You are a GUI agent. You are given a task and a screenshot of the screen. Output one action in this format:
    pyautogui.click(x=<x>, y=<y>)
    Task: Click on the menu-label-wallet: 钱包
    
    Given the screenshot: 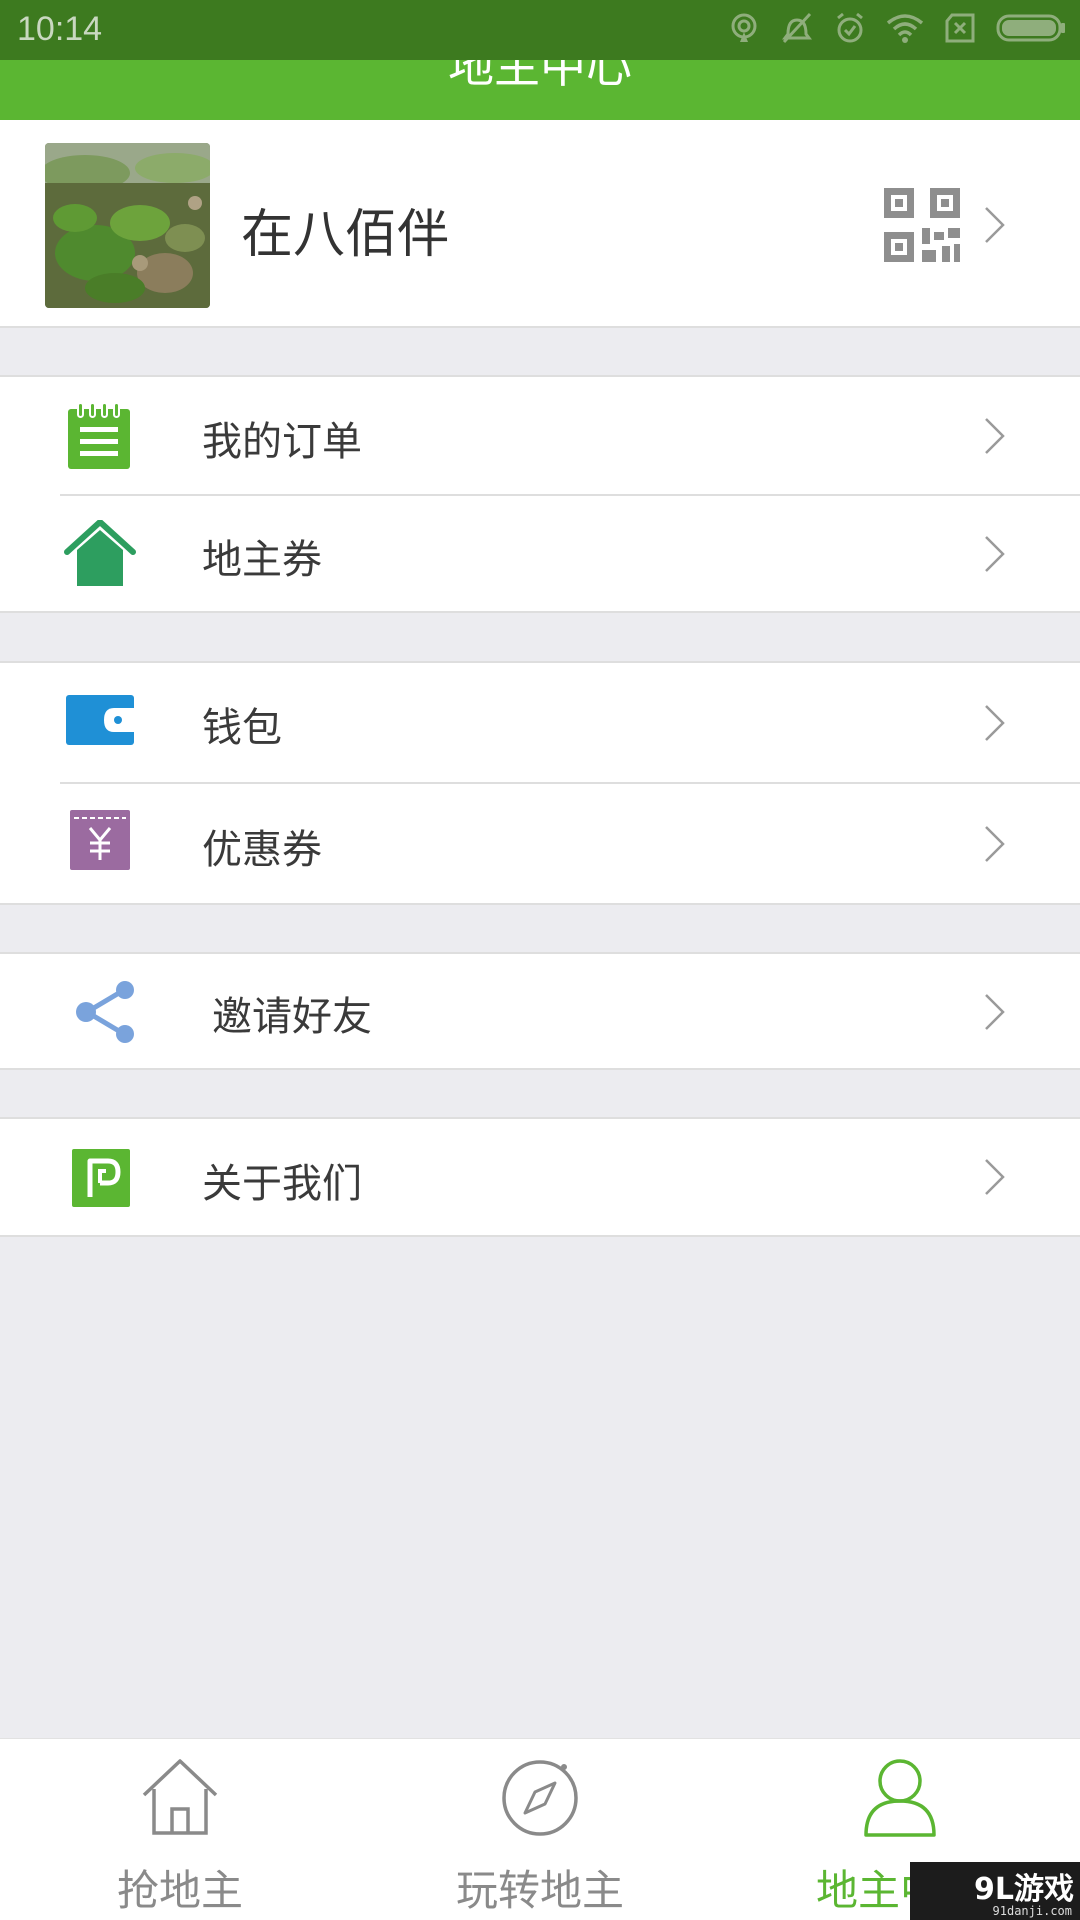 What is the action you would take?
    pyautogui.click(x=242, y=728)
    